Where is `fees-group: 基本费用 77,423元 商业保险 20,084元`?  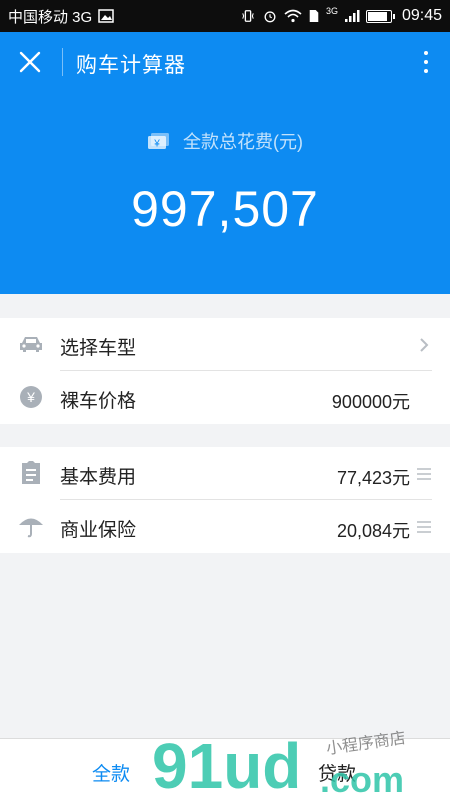 fees-group: 基本费用 77,423元 商业保险 20,084元 is located at coordinates (225, 500).